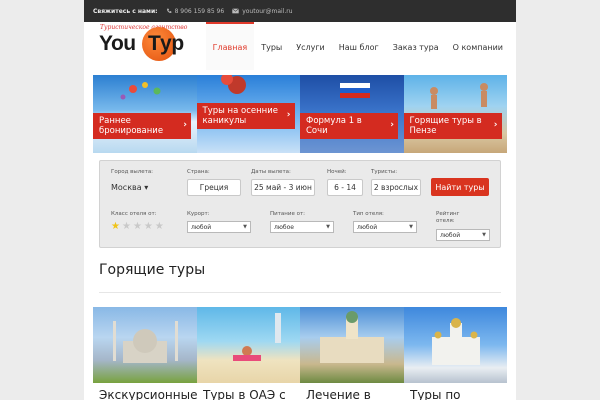  What do you see at coordinates (357, 394) in the screenshot?
I see `tour-card-title: Лечение в` at bounding box center [357, 394].